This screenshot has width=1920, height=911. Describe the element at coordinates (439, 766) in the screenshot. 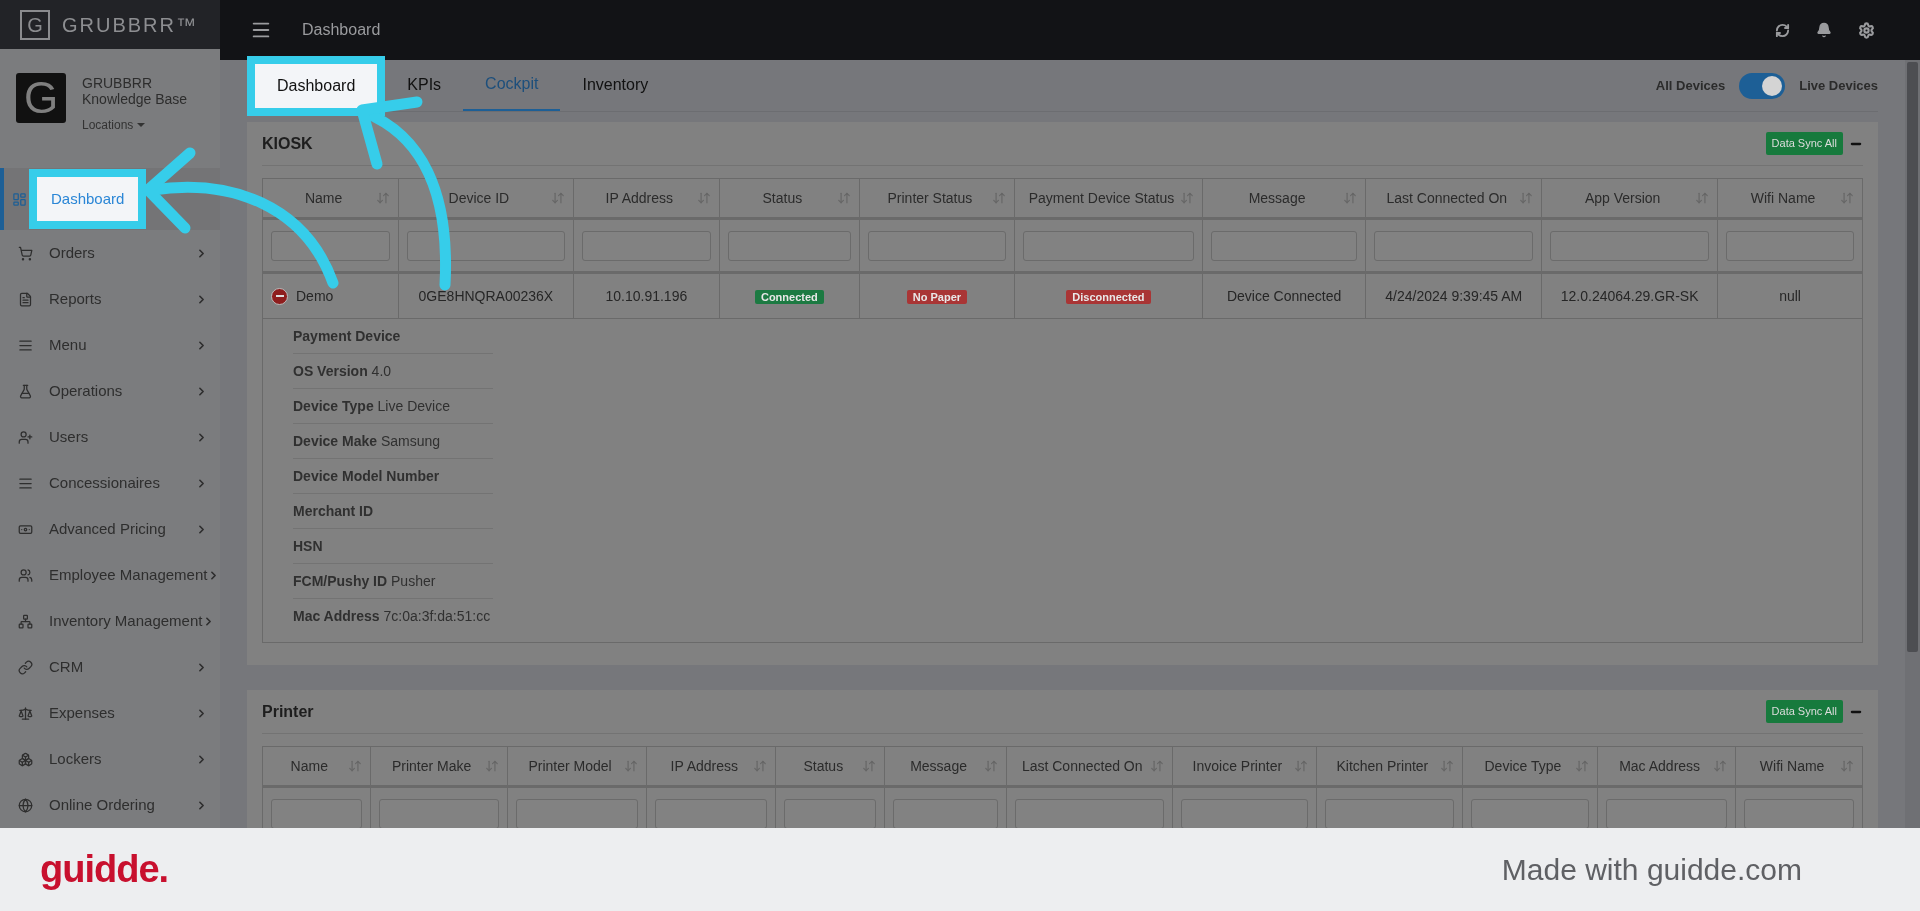

I see `column-header: Printer Make` at that location.